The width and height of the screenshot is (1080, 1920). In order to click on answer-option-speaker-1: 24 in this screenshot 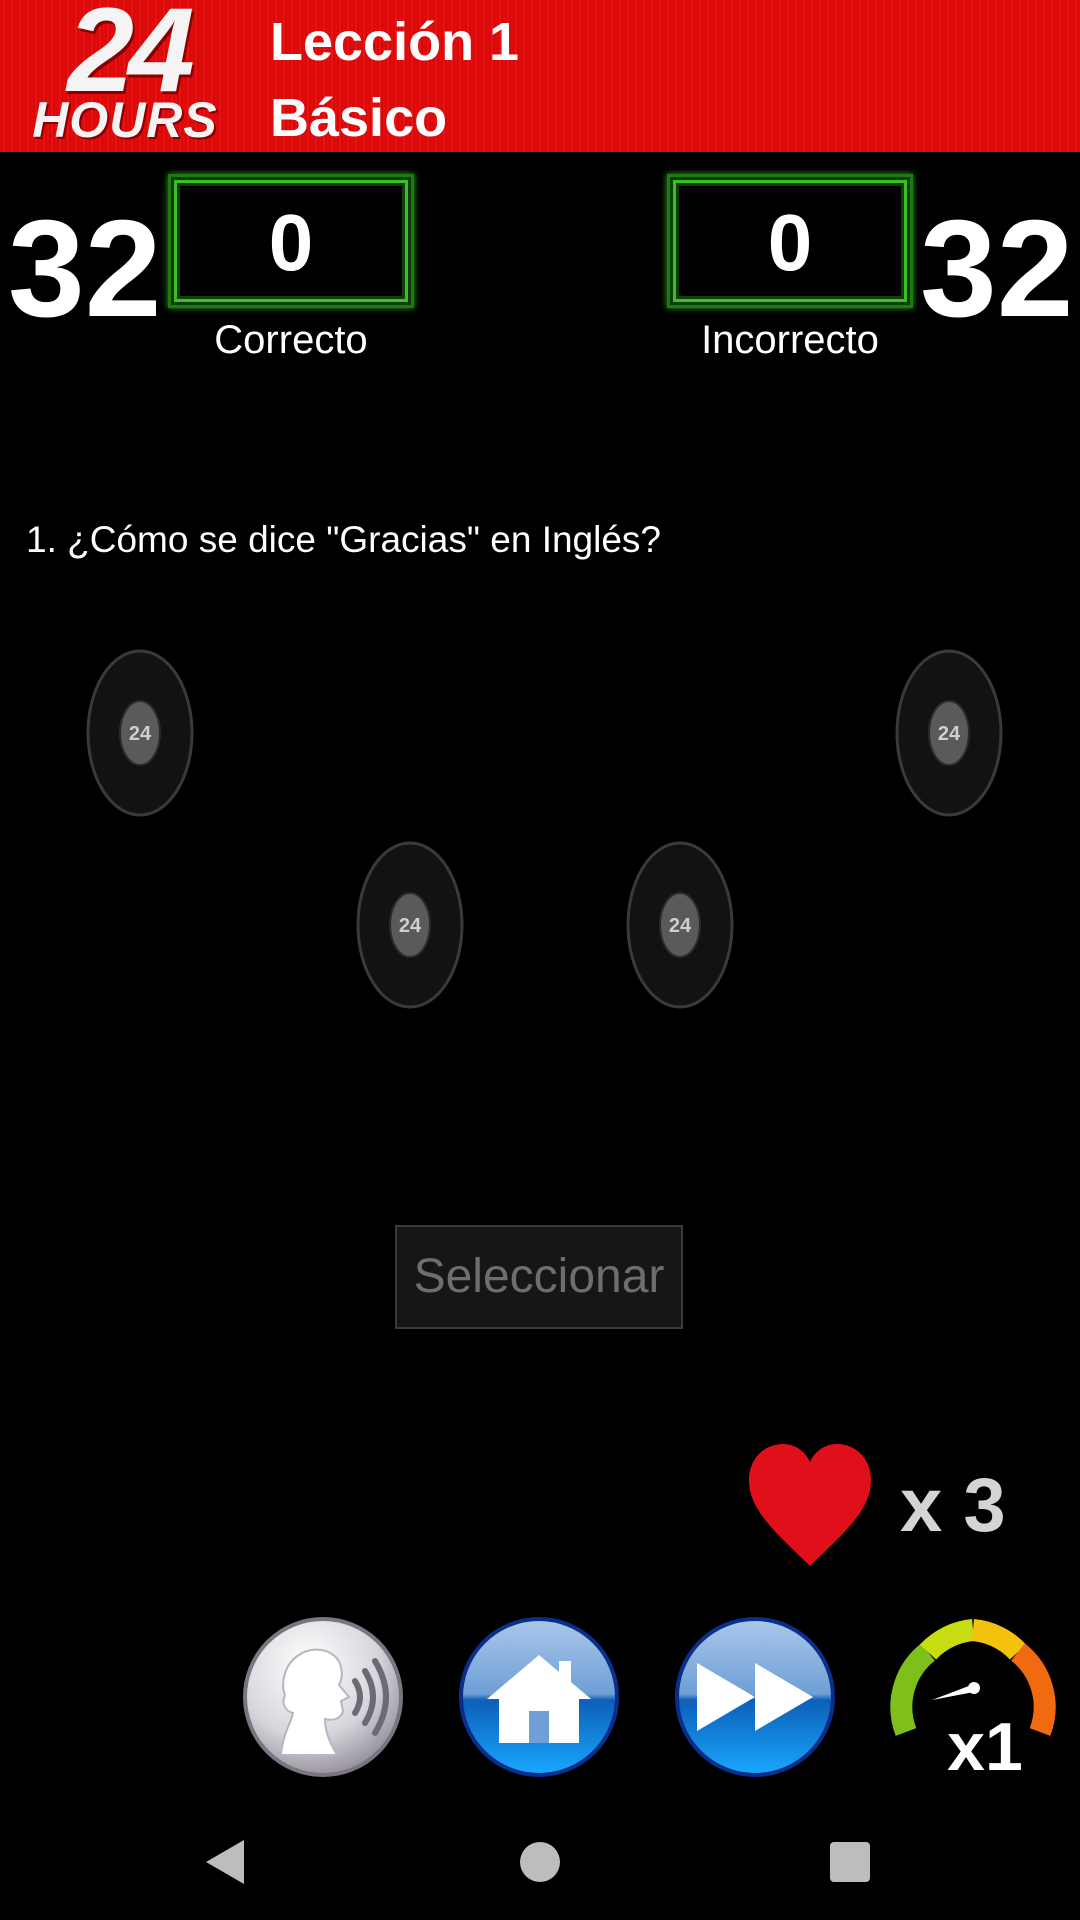, I will do `click(129, 733)`.